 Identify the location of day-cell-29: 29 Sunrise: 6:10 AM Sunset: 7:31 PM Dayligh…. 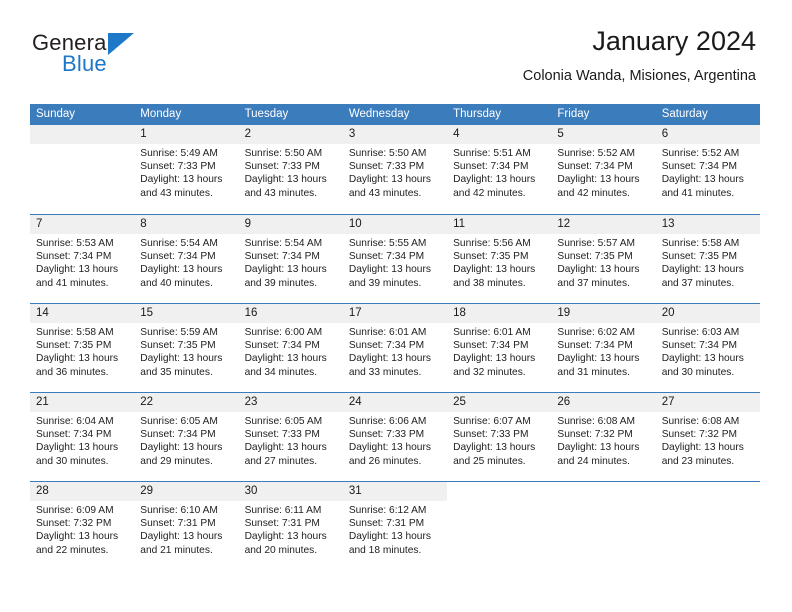
(186, 526).